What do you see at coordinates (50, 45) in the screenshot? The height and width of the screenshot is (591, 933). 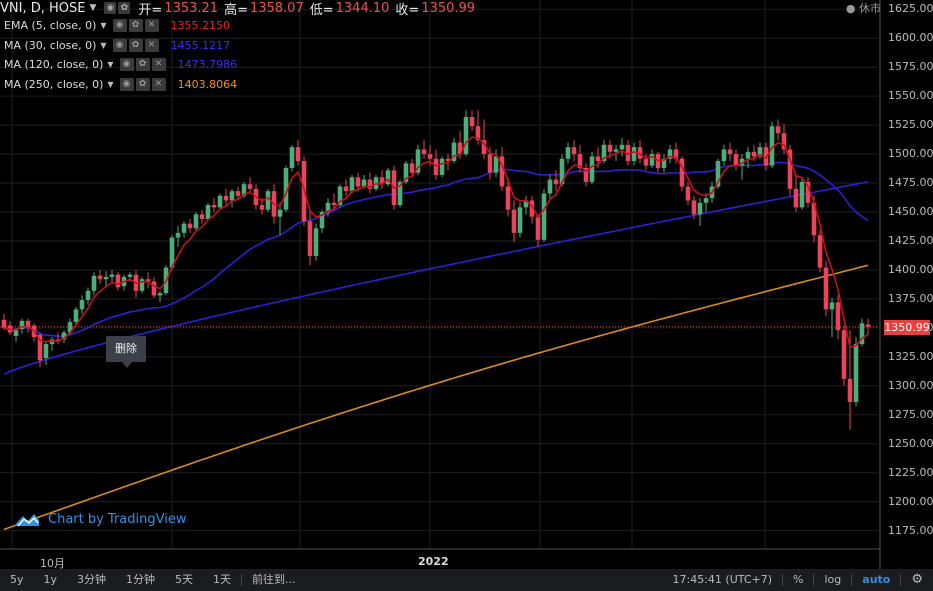 I see `indicator-label: MA (30, close, 0)` at bounding box center [50, 45].